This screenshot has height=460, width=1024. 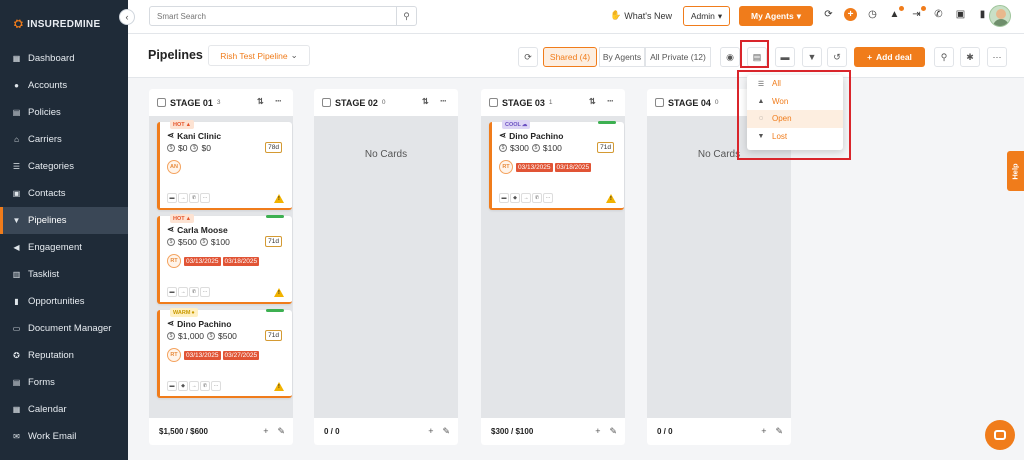 I want to click on document-icon: ▮, so click(x=982, y=14).